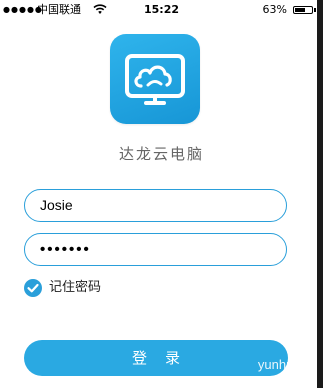  I want to click on login-button: 登录, so click(156, 358).